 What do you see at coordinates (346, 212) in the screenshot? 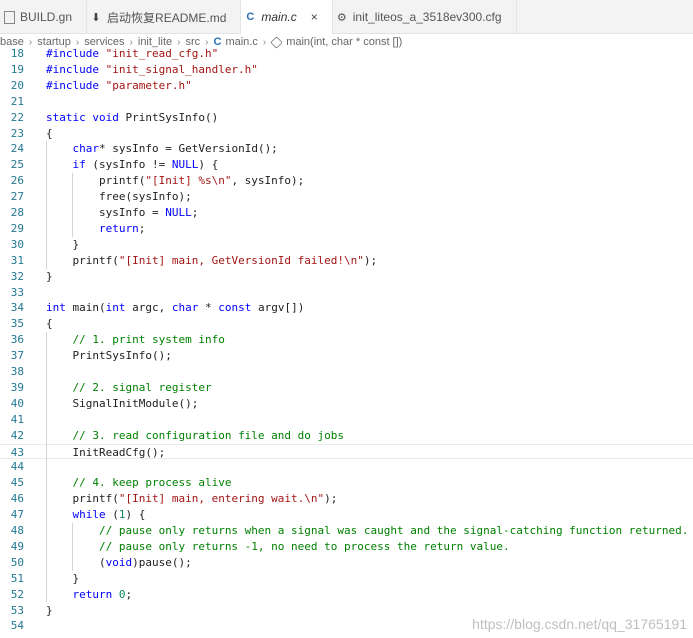
I see `code-line: 28 sysInfo = NULL;` at bounding box center [346, 212].